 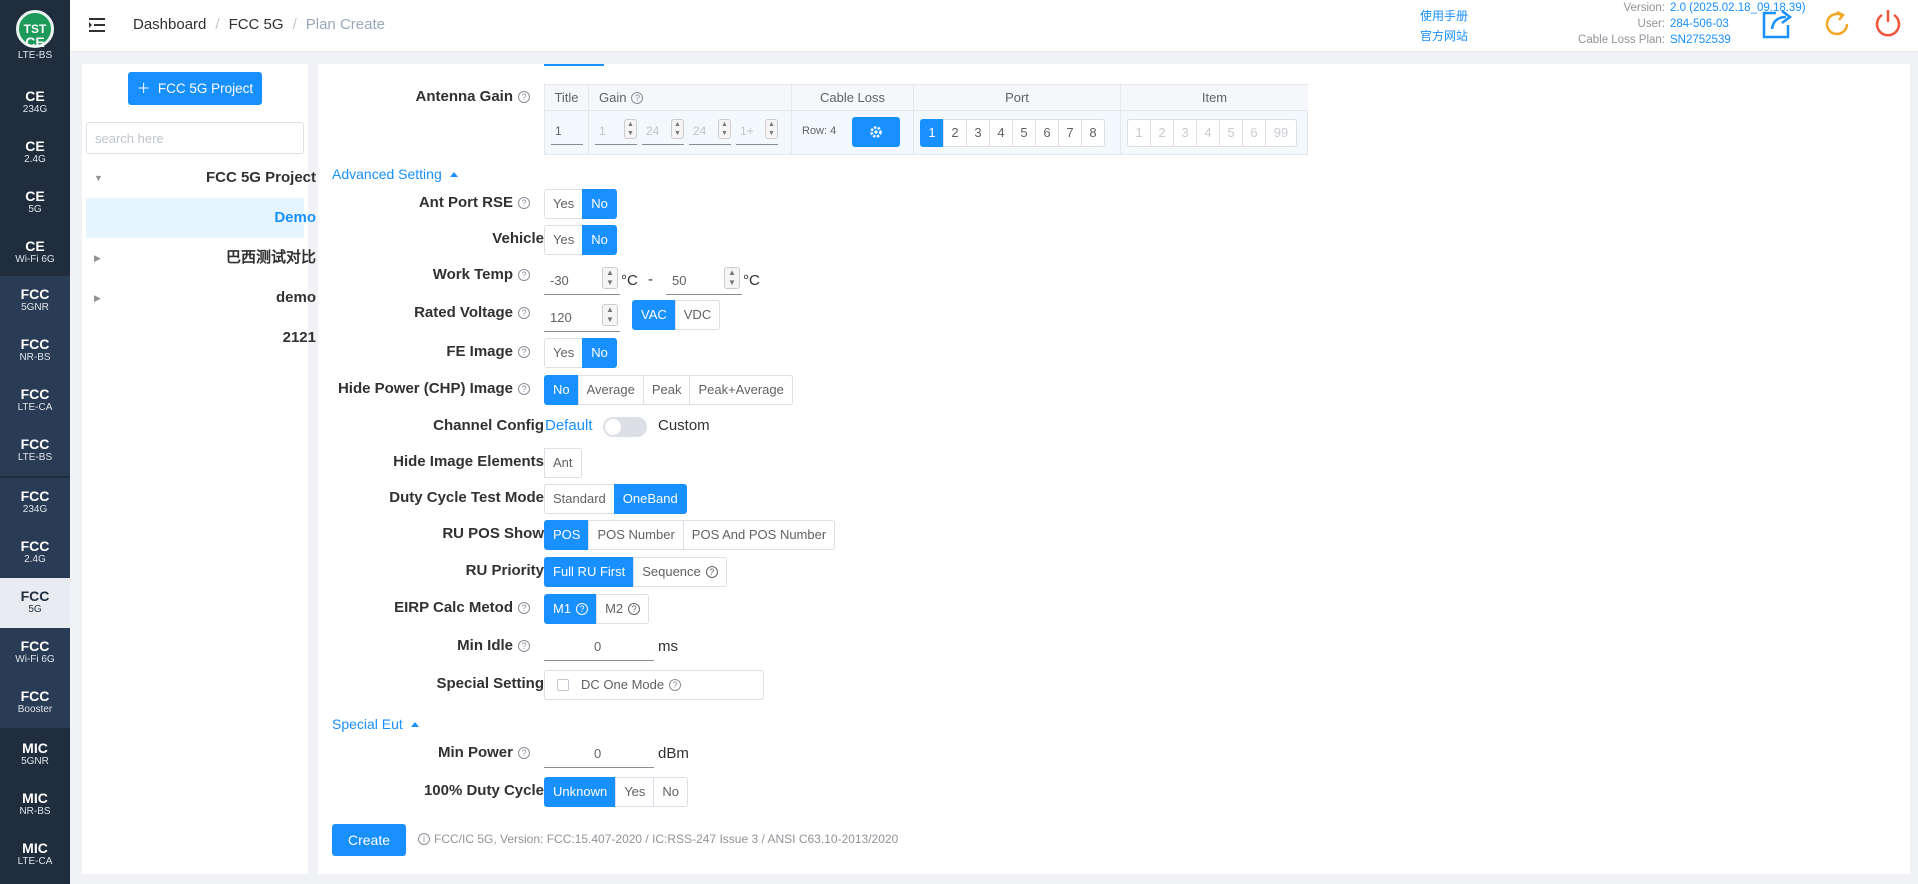 What do you see at coordinates (1777, 24) in the screenshot?
I see `export-icon` at bounding box center [1777, 24].